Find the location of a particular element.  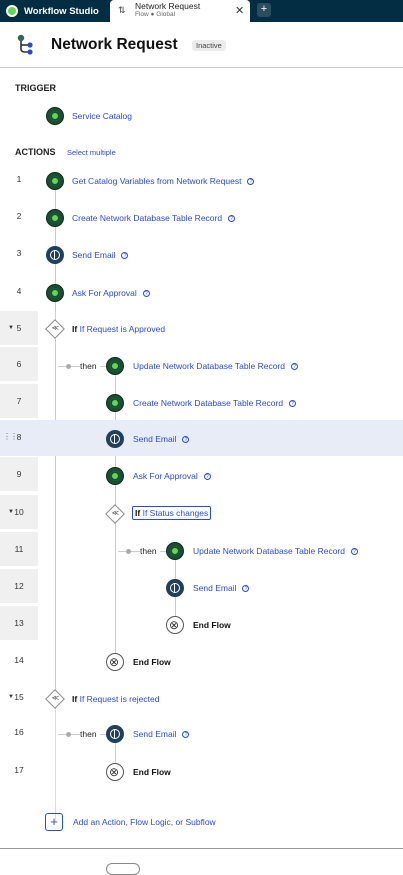

toggle-switch is located at coordinates (123, 869).